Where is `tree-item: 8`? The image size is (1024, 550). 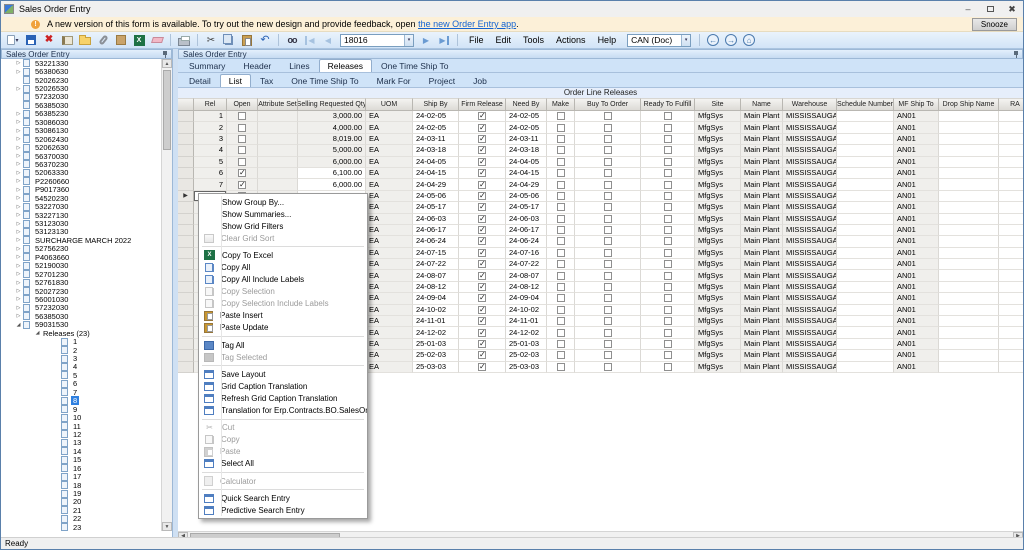 tree-item: 8 is located at coordinates (81, 401).